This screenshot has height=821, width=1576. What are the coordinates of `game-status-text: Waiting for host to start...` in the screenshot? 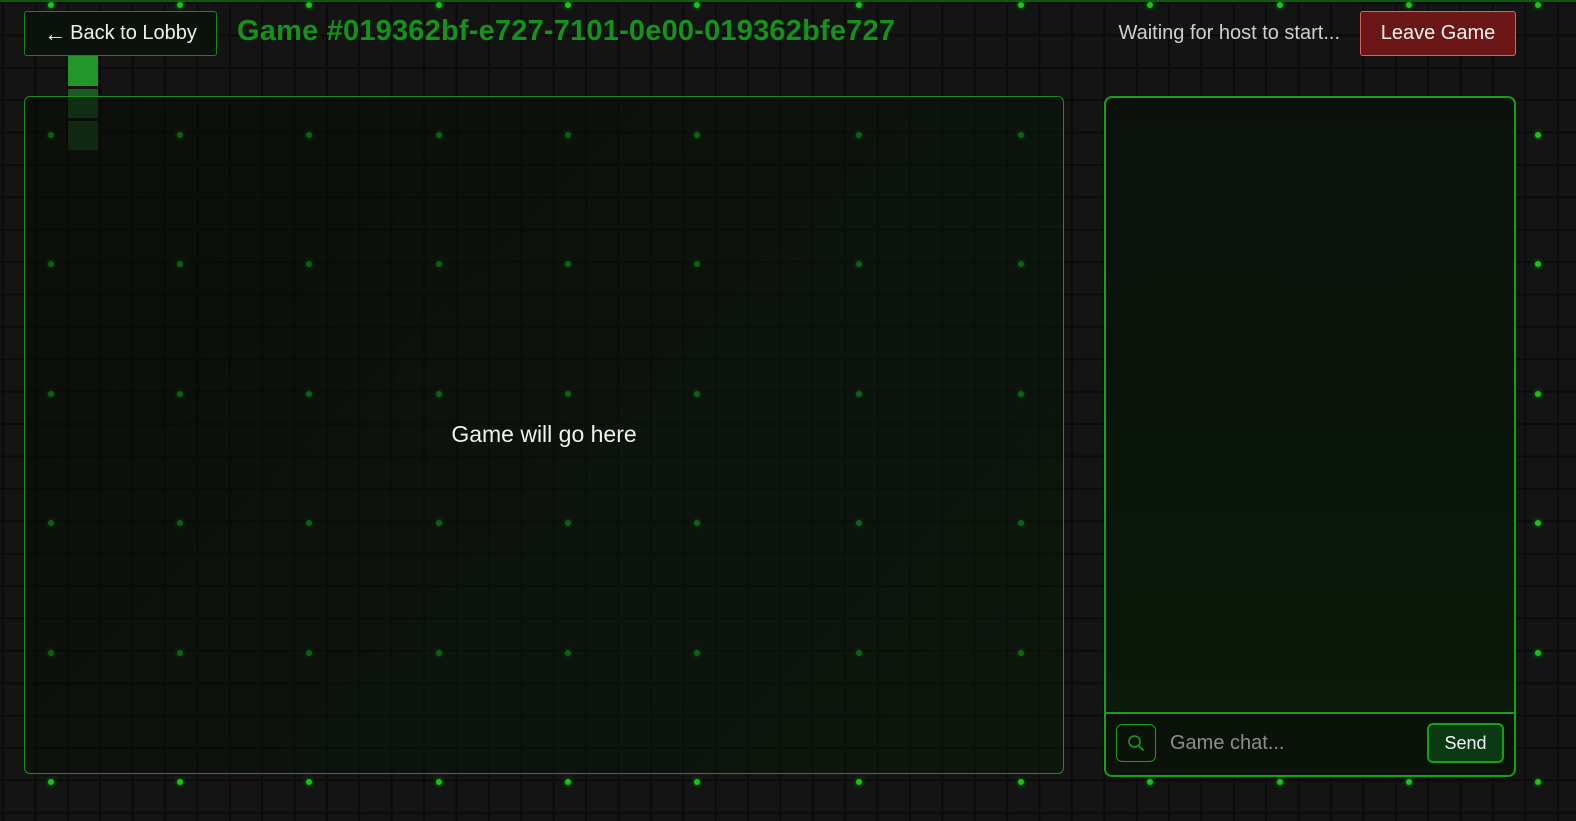 It's located at (1229, 33).